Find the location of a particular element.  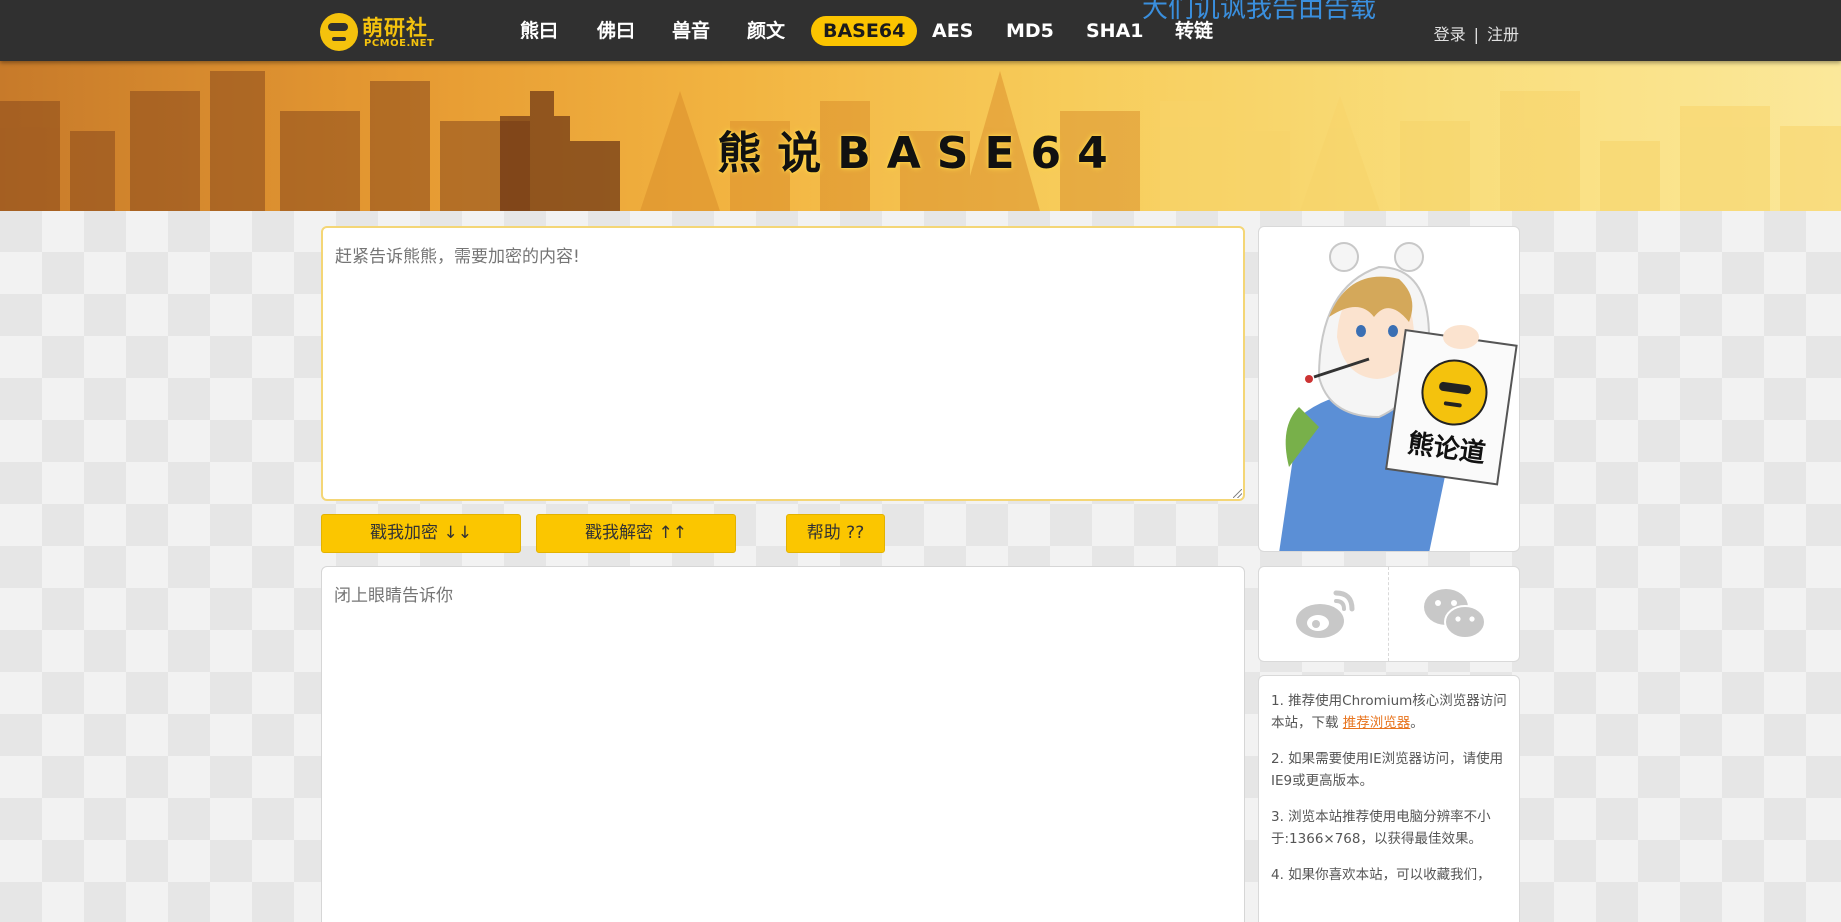

share-wechat-button is located at coordinates (1454, 614).